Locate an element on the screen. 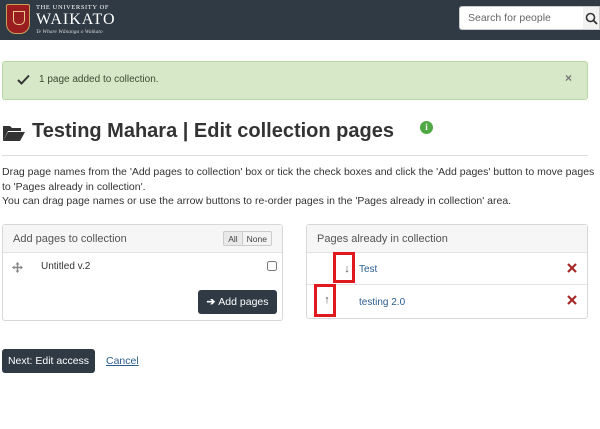  check-icon is located at coordinates (23, 79).